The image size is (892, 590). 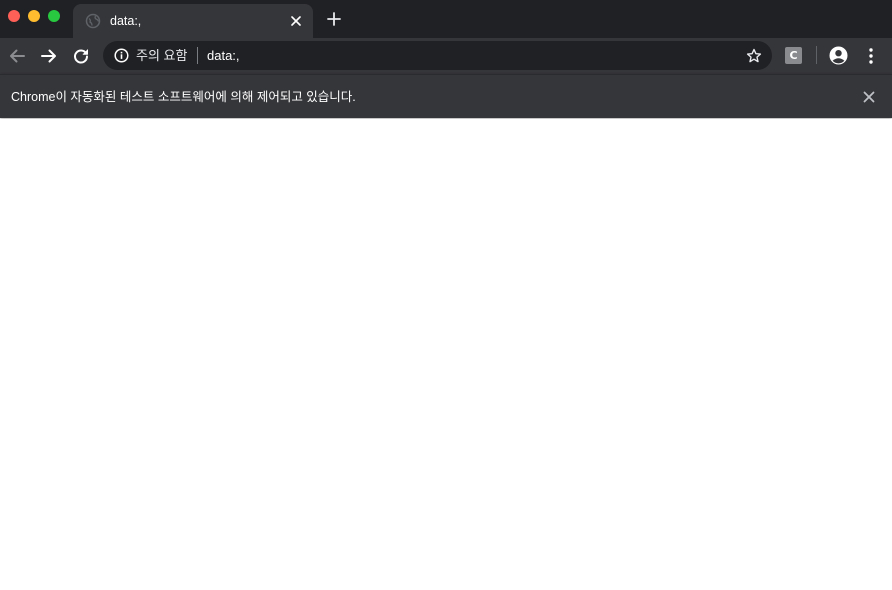 What do you see at coordinates (871, 56) in the screenshot?
I see `more-menu-icon` at bounding box center [871, 56].